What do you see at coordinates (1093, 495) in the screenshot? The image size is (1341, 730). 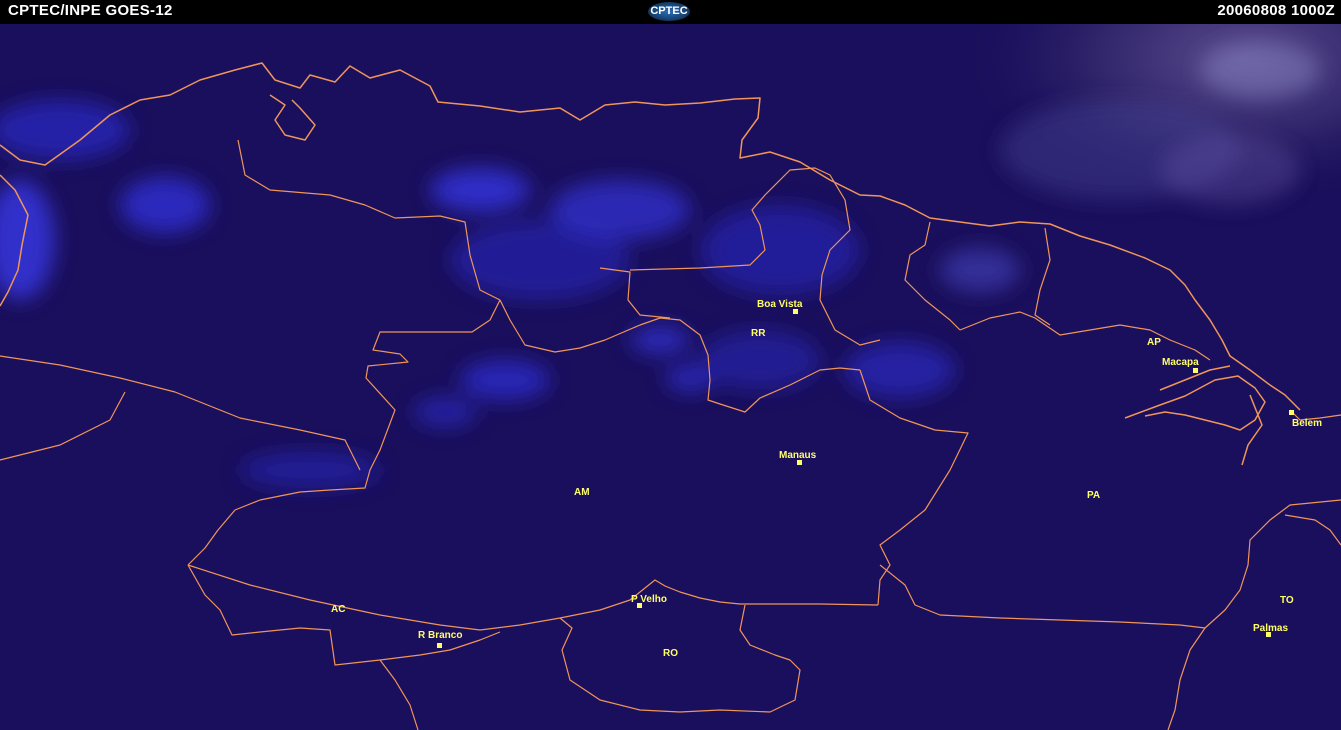 I see `state-label-pa: PA` at bounding box center [1093, 495].